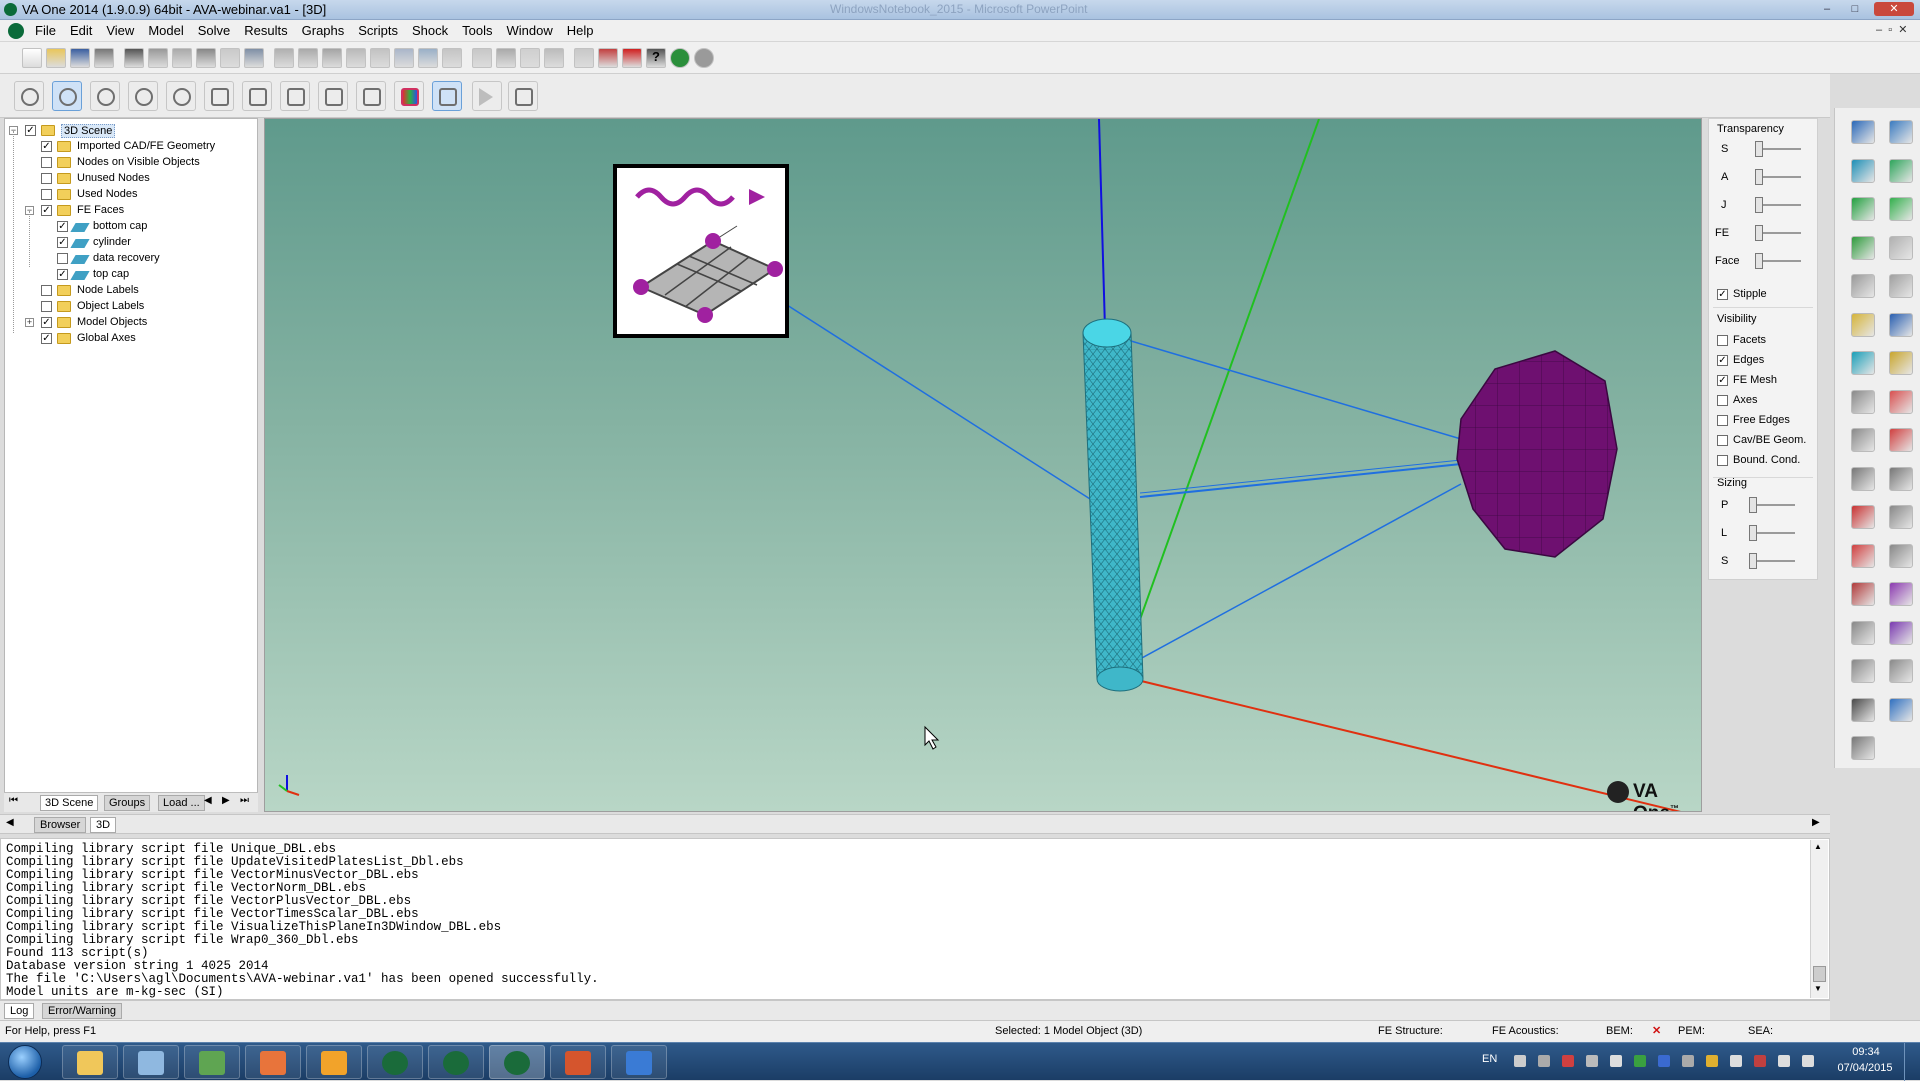  What do you see at coordinates (404, 58) in the screenshot?
I see `list-icon` at bounding box center [404, 58].